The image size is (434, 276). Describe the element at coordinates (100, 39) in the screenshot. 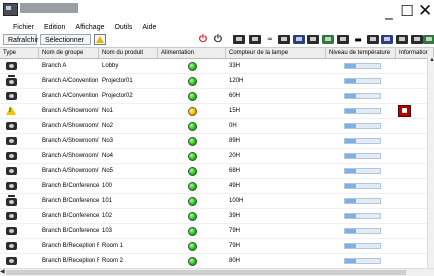

I see `warning-filter-button` at that location.